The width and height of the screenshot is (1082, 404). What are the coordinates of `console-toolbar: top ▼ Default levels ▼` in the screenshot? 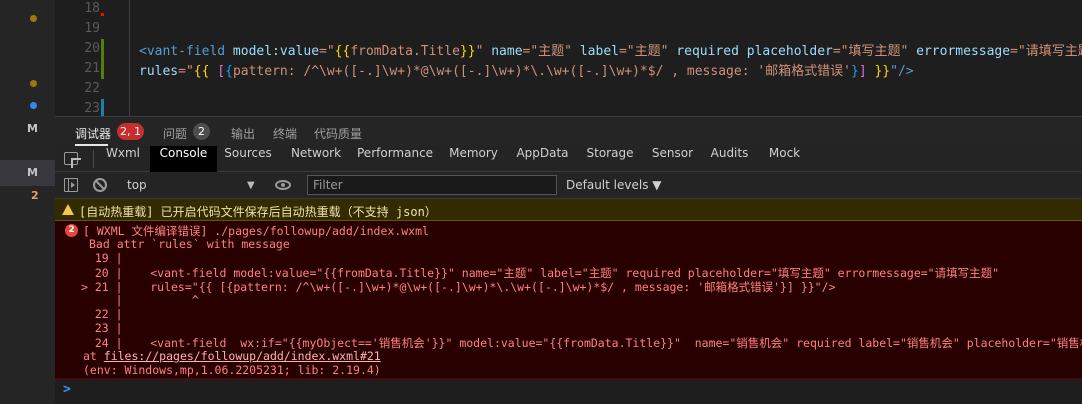 It's located at (568, 185).